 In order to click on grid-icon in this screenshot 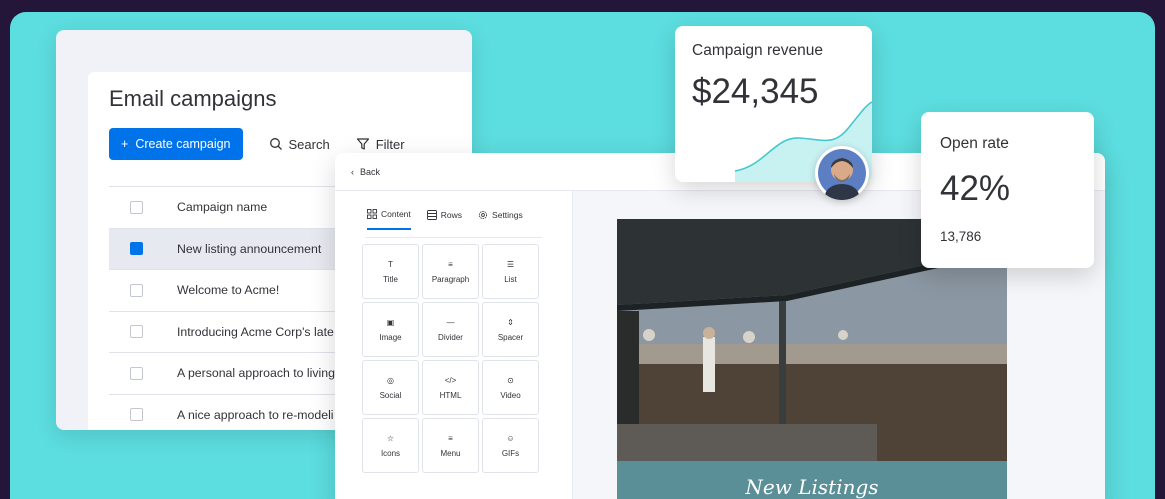, I will do `click(372, 214)`.